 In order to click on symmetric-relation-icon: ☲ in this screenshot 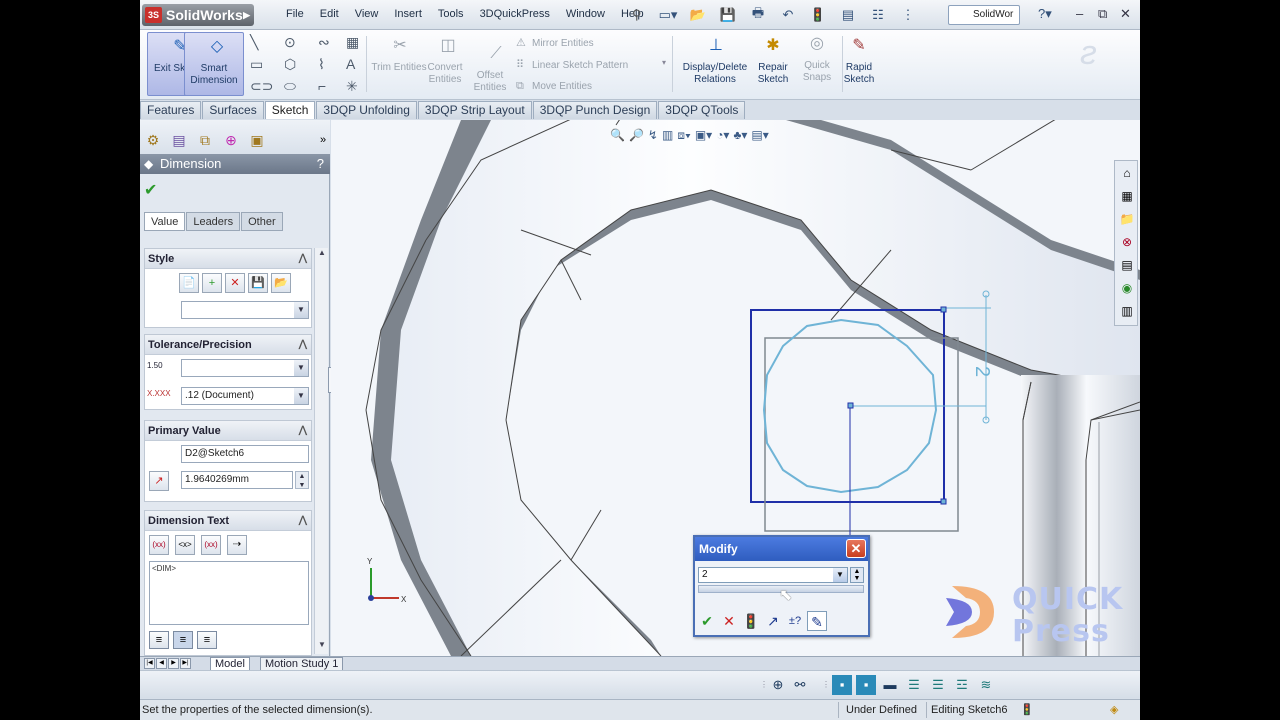, I will do `click(962, 685)`.